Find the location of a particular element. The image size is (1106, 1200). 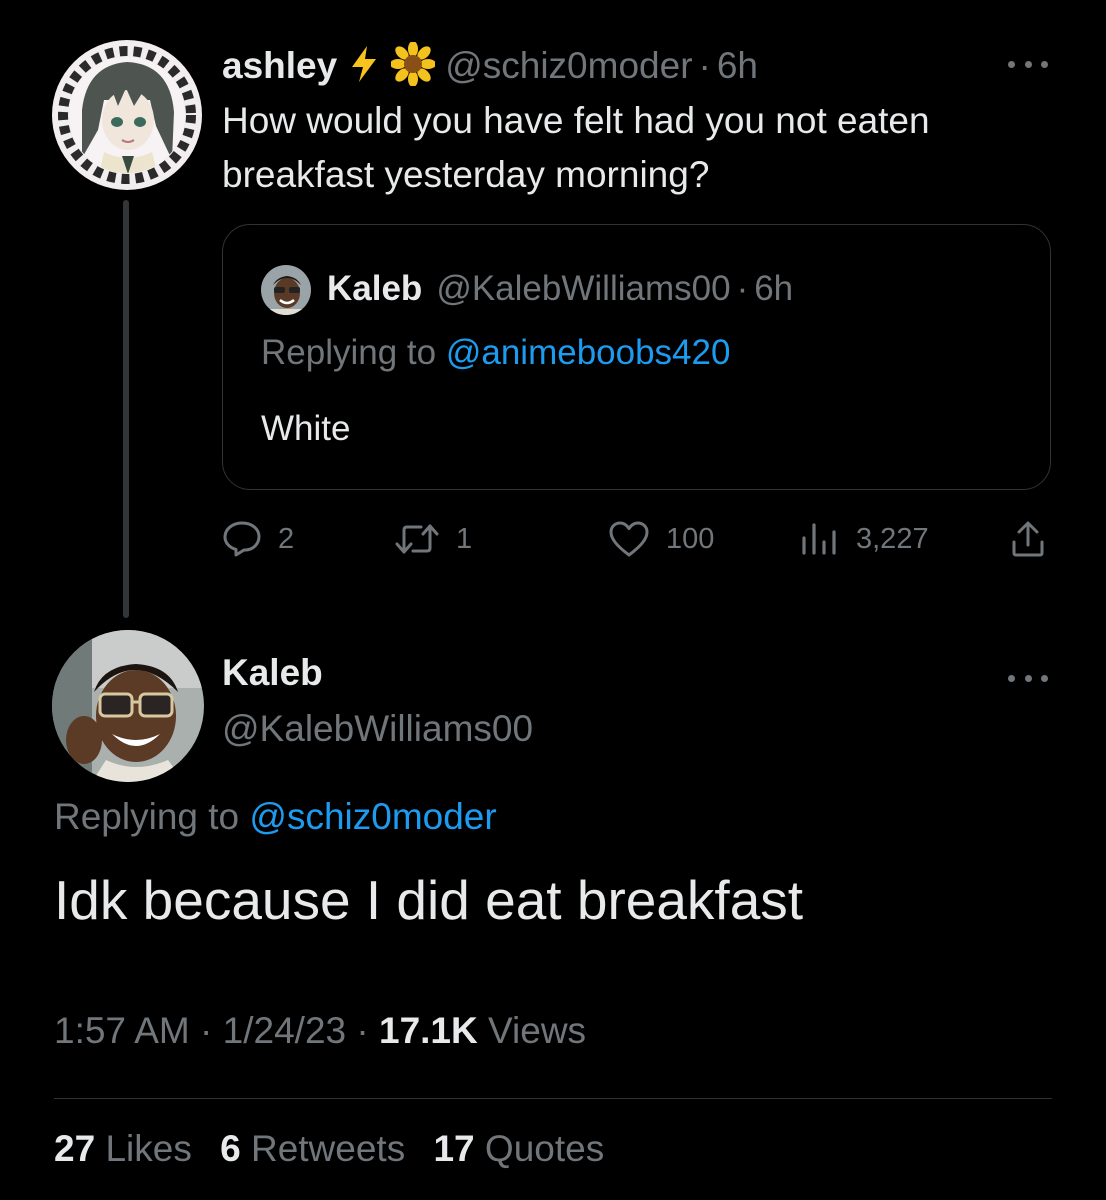

likes-stat: 27 Likes is located at coordinates (128, 1148).